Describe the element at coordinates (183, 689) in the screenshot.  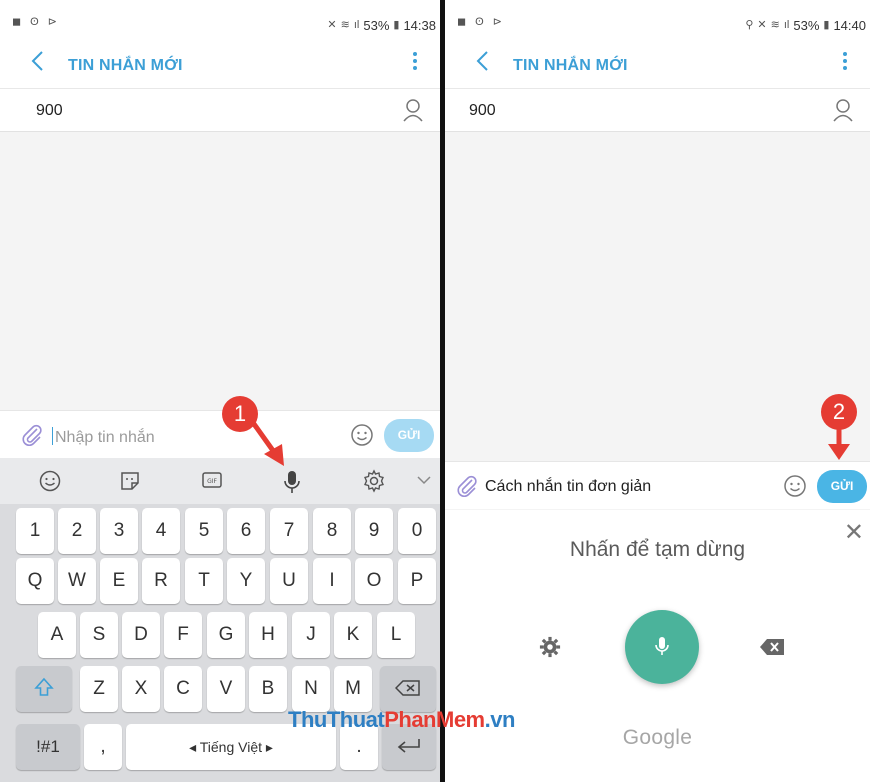
I see `key-c: C` at that location.